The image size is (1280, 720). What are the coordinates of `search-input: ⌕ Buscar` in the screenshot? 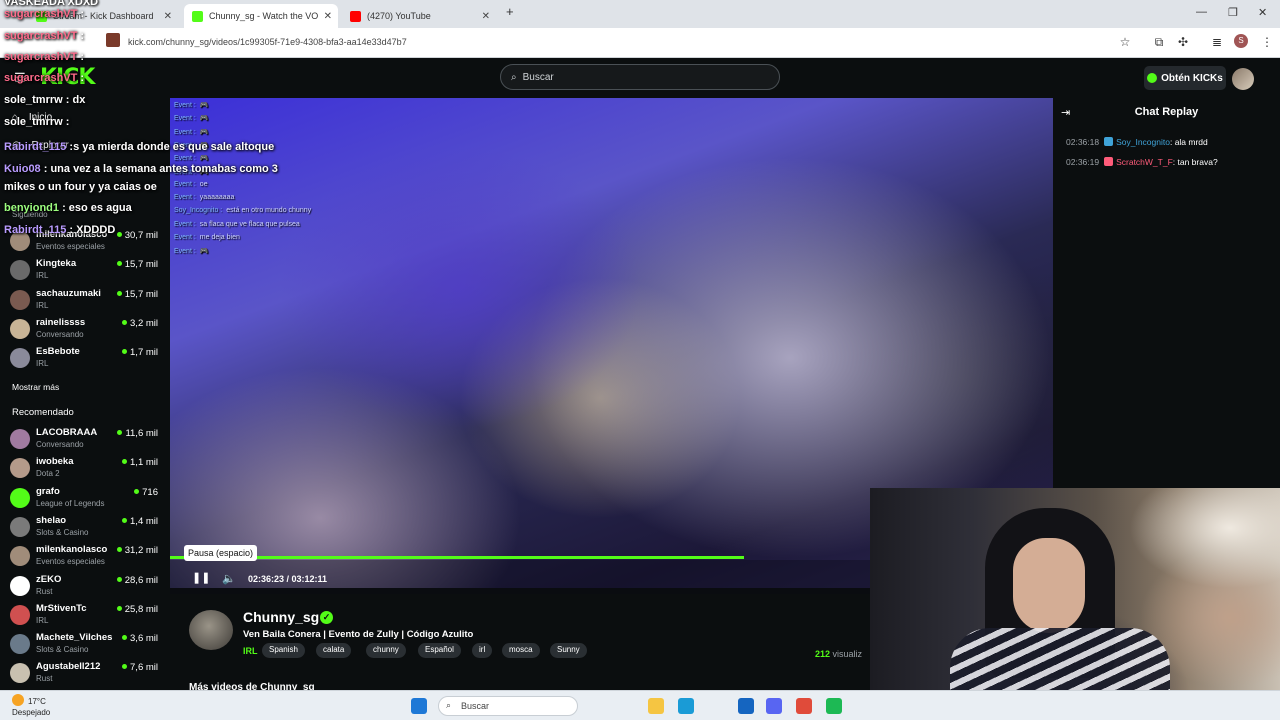 It's located at (640, 77).